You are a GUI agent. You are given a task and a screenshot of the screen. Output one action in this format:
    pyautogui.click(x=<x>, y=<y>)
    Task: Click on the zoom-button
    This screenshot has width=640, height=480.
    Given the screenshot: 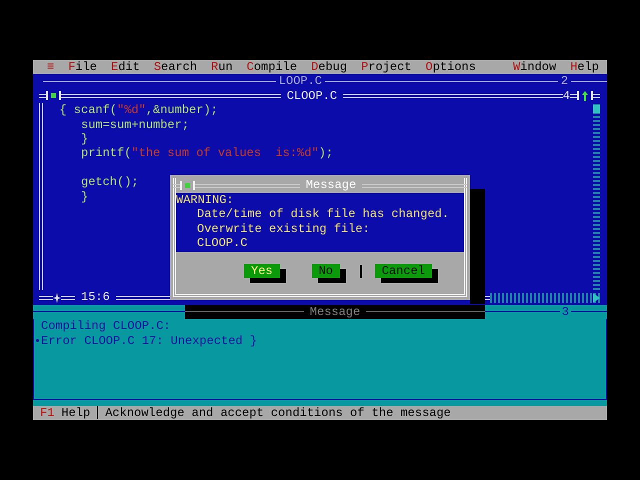 What is the action you would take?
    pyautogui.click(x=585, y=95)
    